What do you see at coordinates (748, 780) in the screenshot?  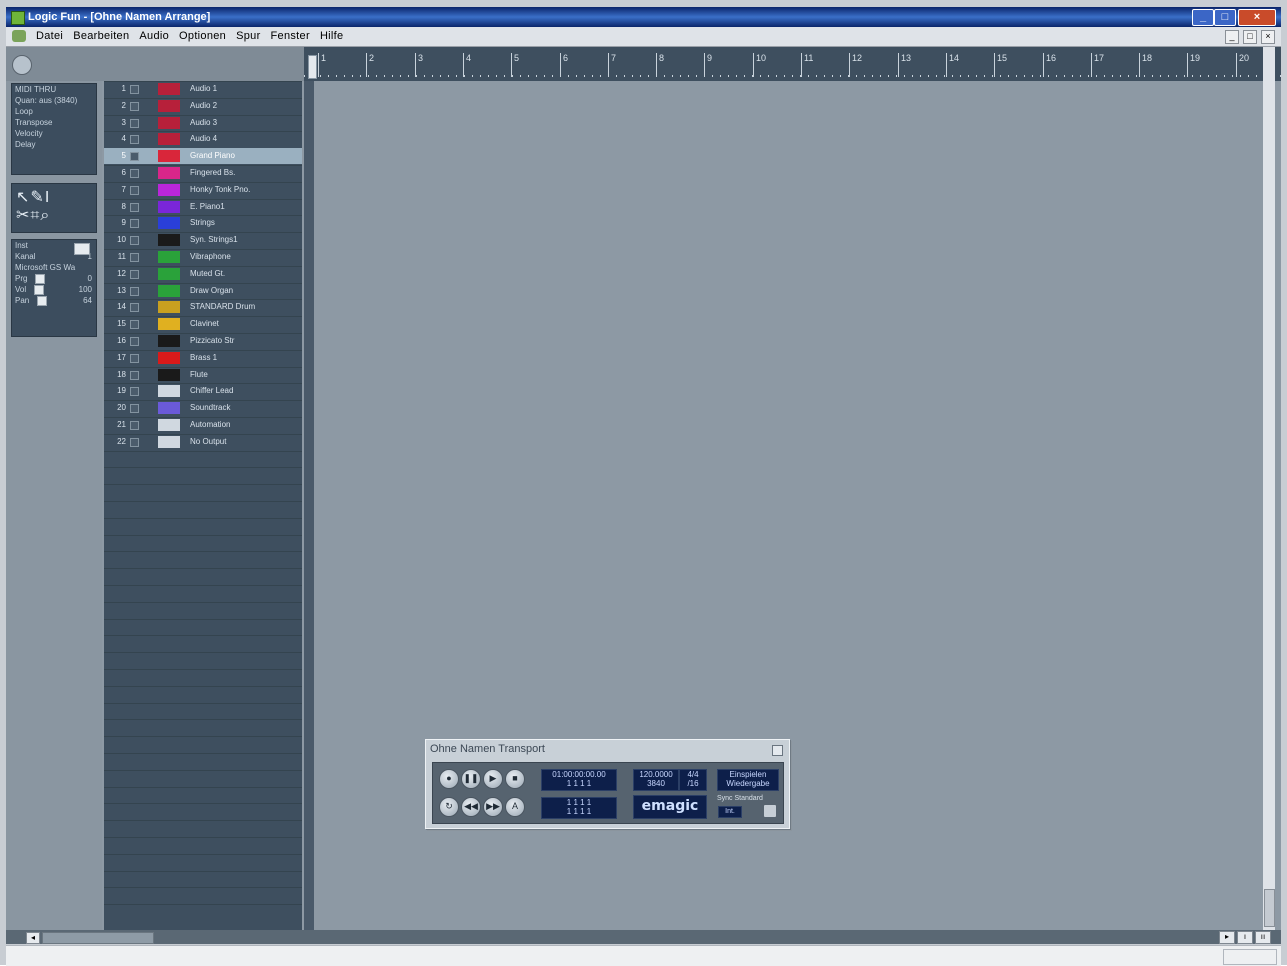 I see `mode-display: Einspielen Wiedergabe` at bounding box center [748, 780].